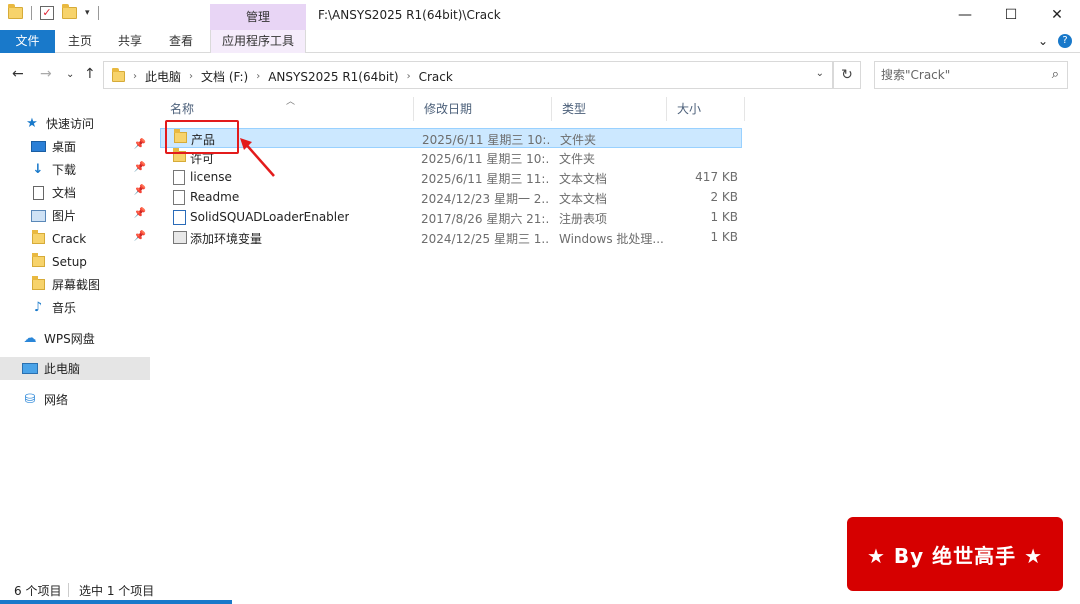 This screenshot has height=604, width=1080. What do you see at coordinates (847, 75) in the screenshot?
I see `refresh-button: ↻` at bounding box center [847, 75].